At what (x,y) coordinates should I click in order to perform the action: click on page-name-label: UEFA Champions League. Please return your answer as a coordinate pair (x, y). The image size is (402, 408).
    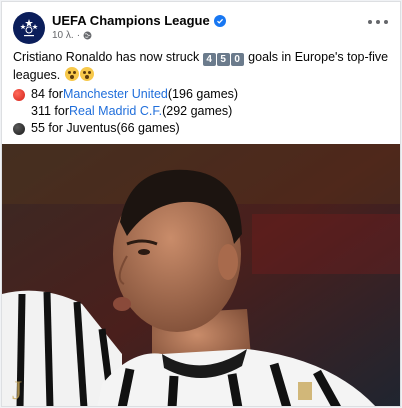
    Looking at the image, I should click on (131, 20).